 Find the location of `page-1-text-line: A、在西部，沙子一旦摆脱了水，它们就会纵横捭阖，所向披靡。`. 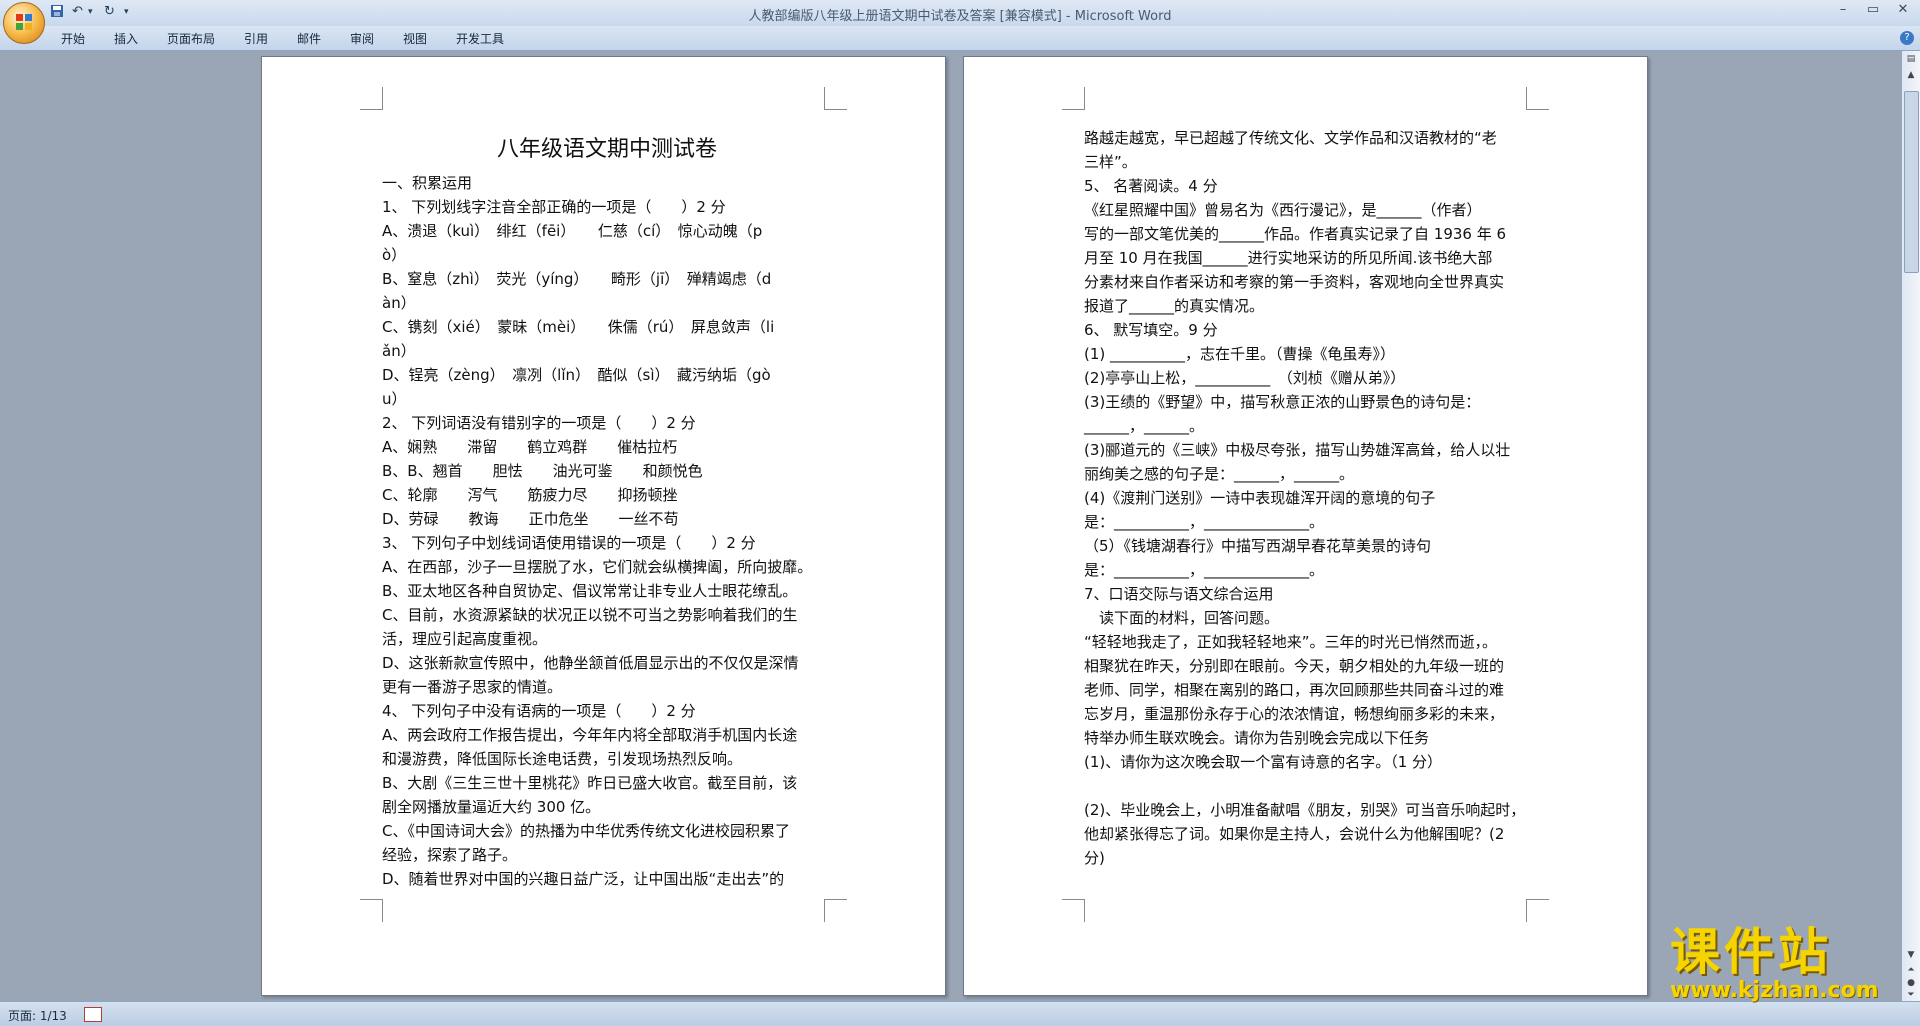

page-1-text-line: A、在西部，沙子一旦摆脱了水，它们就会纵横捭阖，所向披靡。 is located at coordinates (597, 567).